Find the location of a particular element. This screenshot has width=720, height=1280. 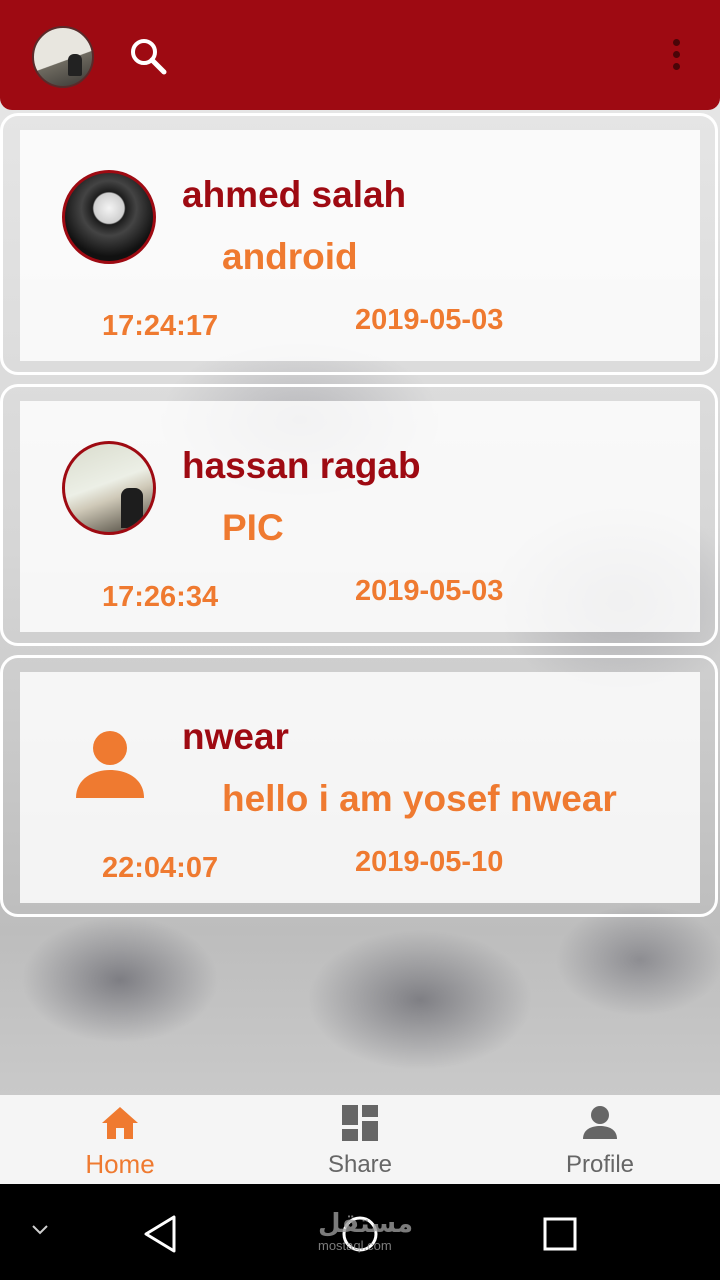

search-icon is located at coordinates (148, 56).